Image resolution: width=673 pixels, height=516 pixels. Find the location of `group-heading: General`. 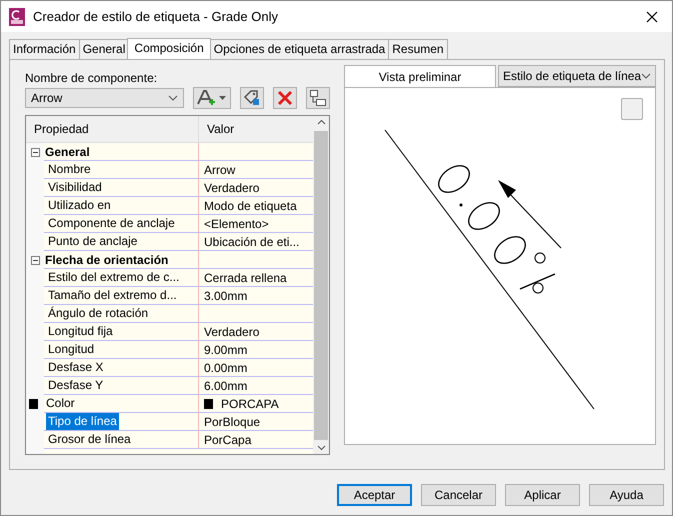

group-heading: General is located at coordinates (67, 151).